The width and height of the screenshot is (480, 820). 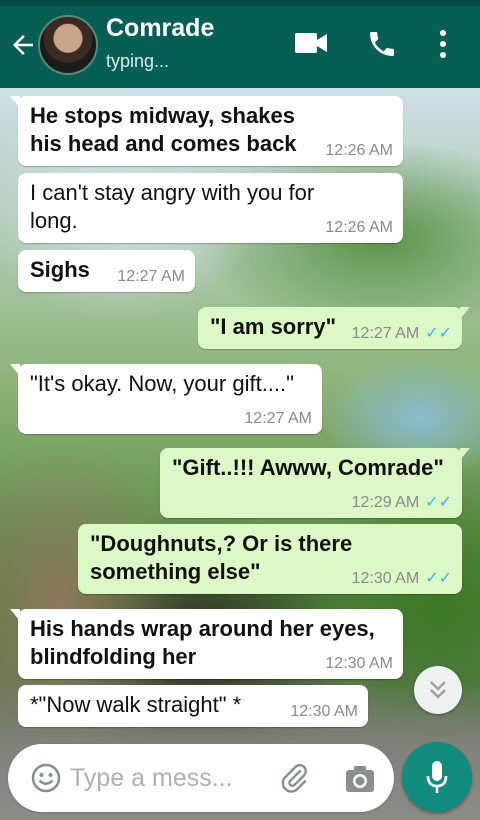 I want to click on message-bubble: "It's okay. Now, your gift...." 12:27 AM, so click(x=166, y=399).